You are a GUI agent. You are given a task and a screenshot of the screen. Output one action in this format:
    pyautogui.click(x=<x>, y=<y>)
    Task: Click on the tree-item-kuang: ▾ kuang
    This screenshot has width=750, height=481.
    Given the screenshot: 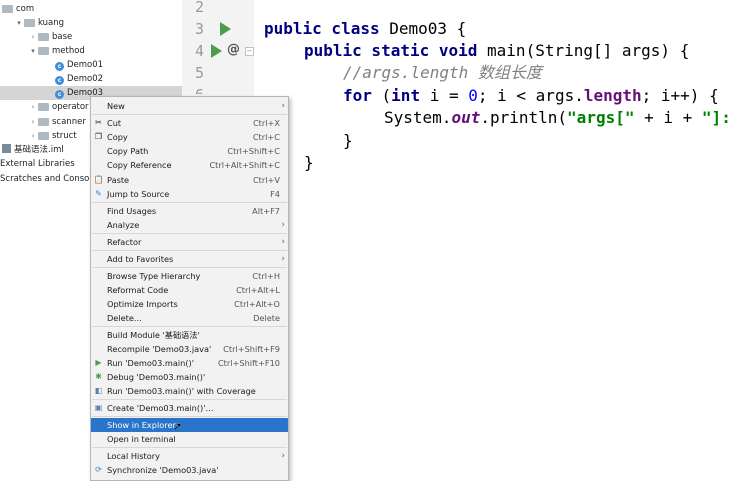 What is the action you would take?
    pyautogui.click(x=39, y=23)
    